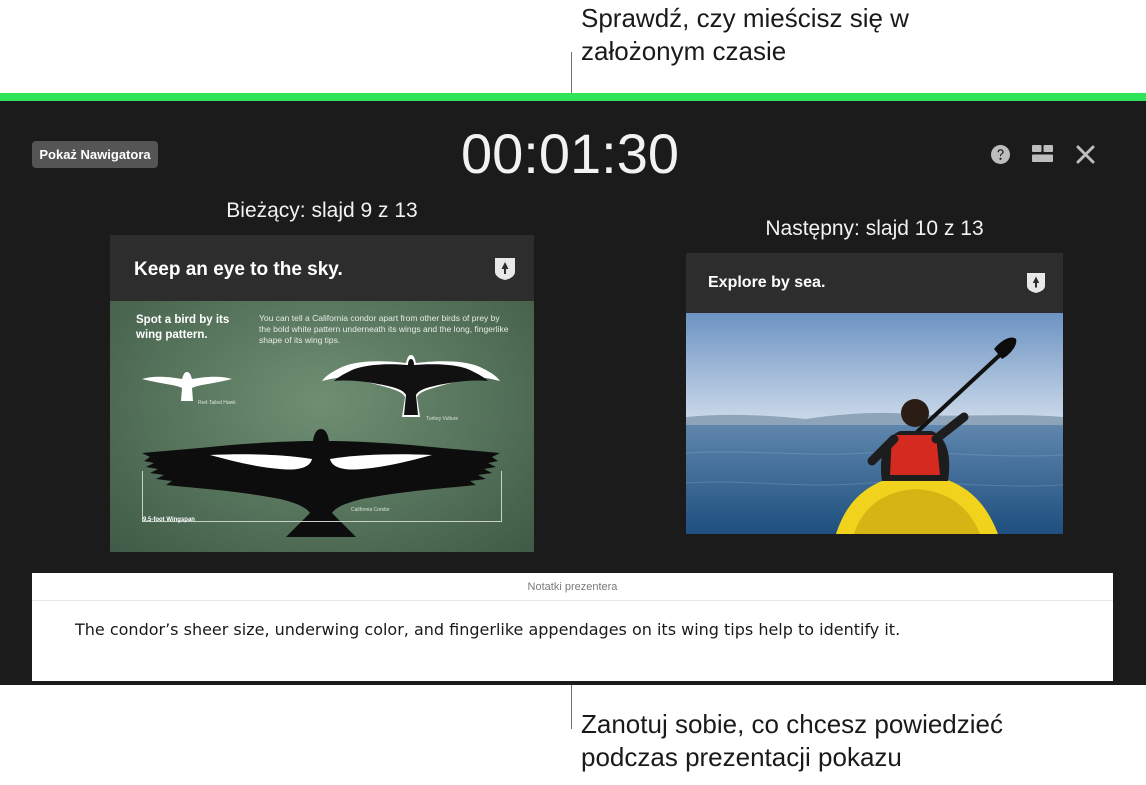  What do you see at coordinates (874, 228) in the screenshot?
I see `next-slide-label: Następny: slajd 10 z 13` at bounding box center [874, 228].